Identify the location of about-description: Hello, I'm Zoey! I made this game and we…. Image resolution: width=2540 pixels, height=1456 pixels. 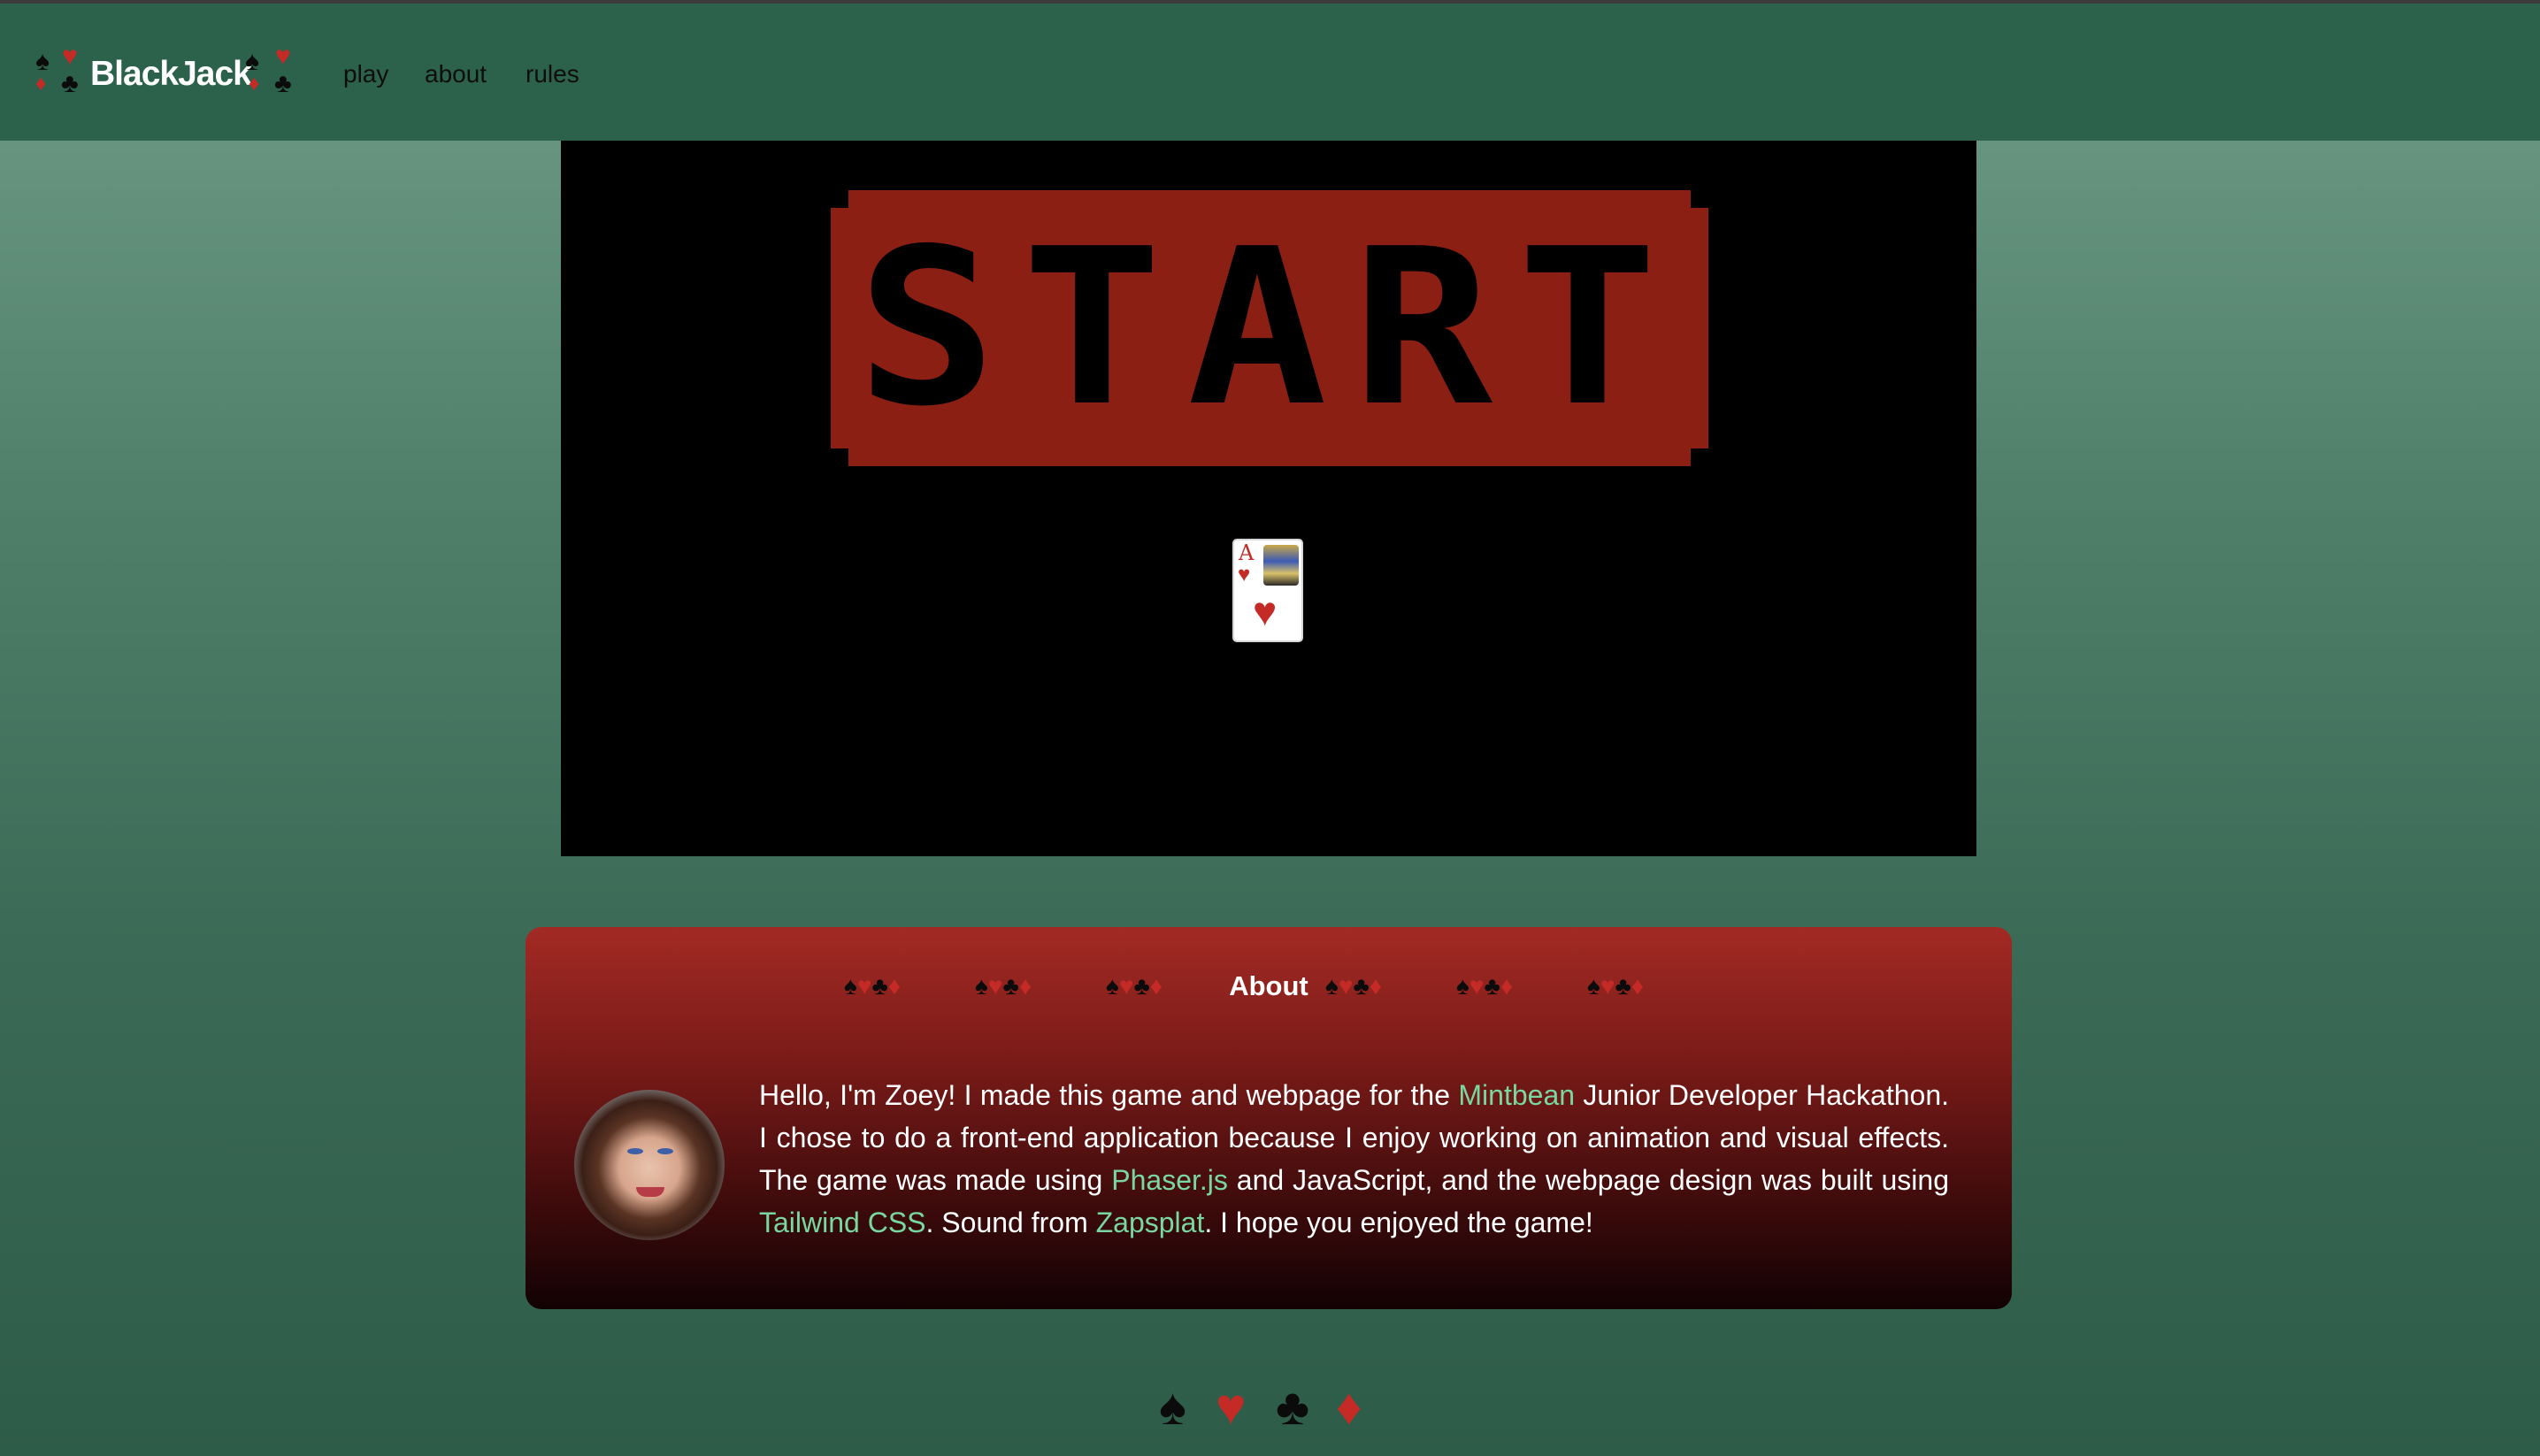
(1354, 1159).